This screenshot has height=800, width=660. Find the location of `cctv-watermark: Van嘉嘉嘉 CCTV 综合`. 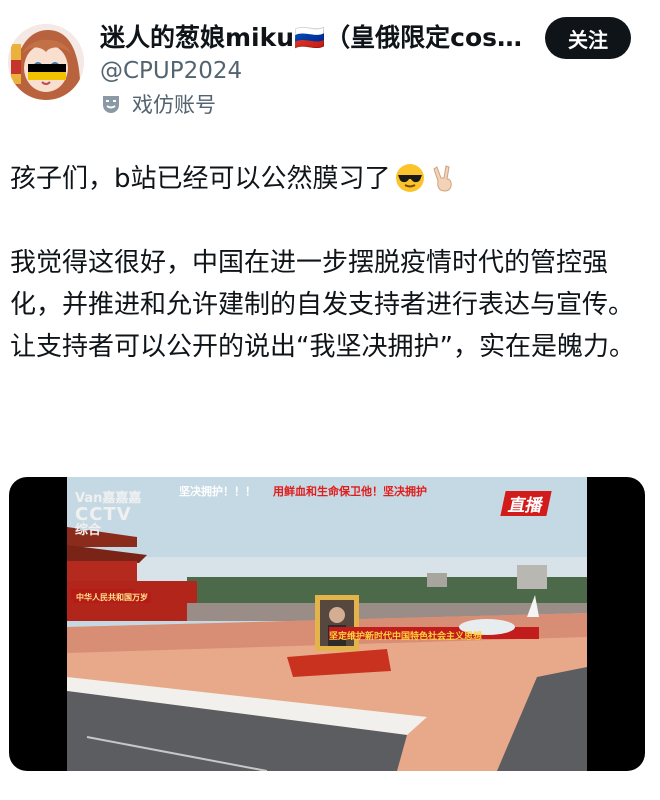

cctv-watermark: Van嘉嘉嘉 CCTV 综合 is located at coordinates (108, 515).